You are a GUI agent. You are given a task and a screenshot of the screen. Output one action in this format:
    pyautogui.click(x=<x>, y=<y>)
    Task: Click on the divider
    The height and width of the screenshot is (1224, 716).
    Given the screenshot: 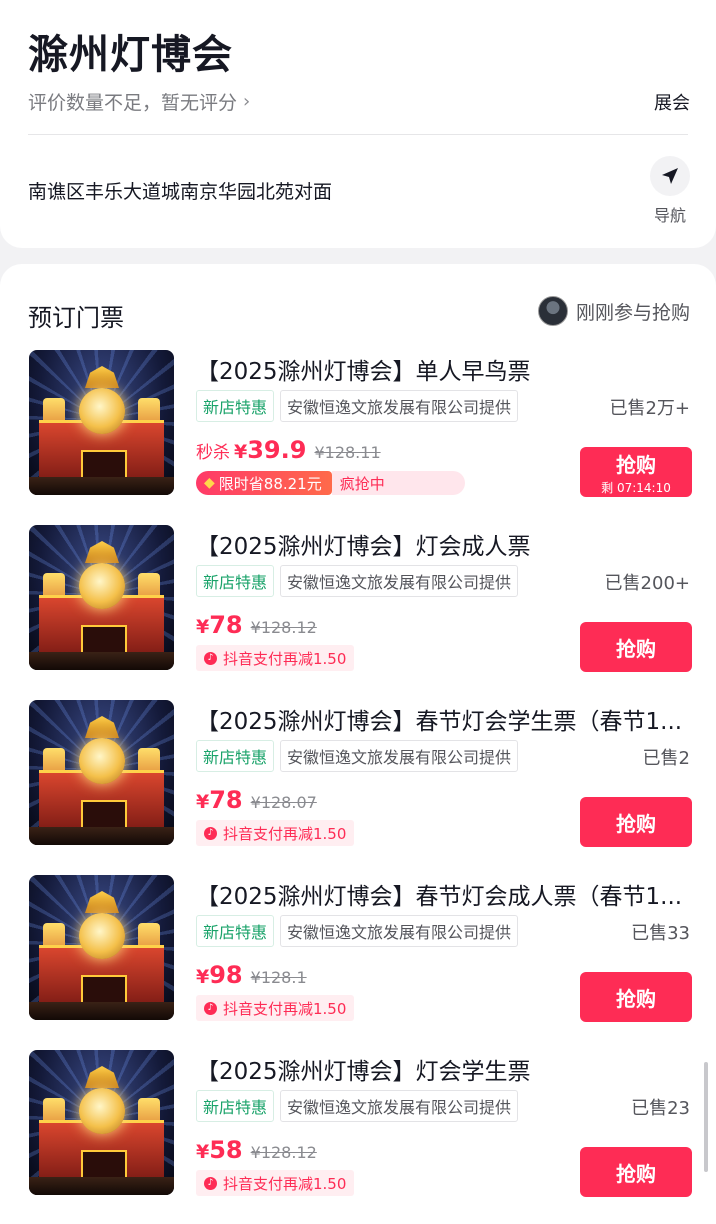 What is the action you would take?
    pyautogui.click(x=358, y=134)
    